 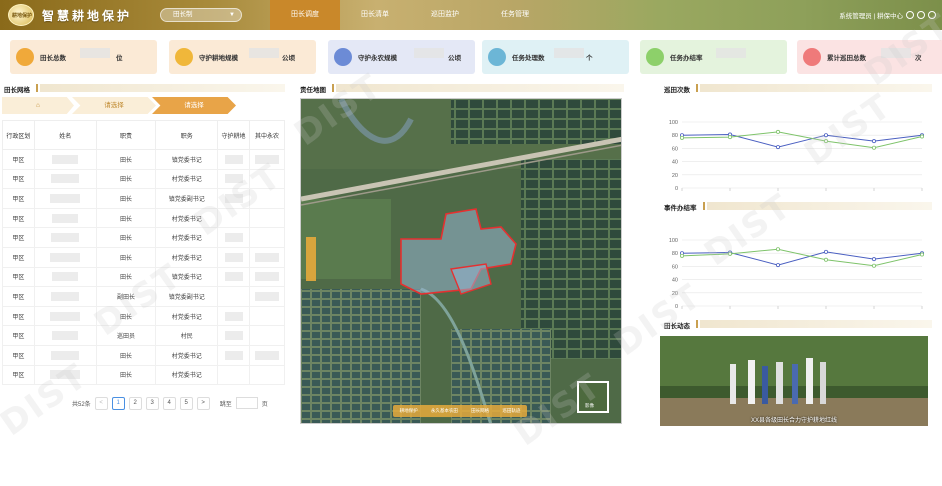 What do you see at coordinates (37, 88) in the screenshot?
I see `section-marker` at bounding box center [37, 88].